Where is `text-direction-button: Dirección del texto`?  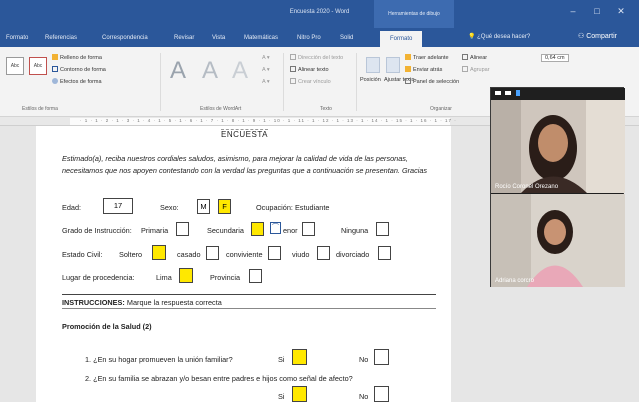
text-direction-button: Dirección del texto is located at coordinates (316, 57).